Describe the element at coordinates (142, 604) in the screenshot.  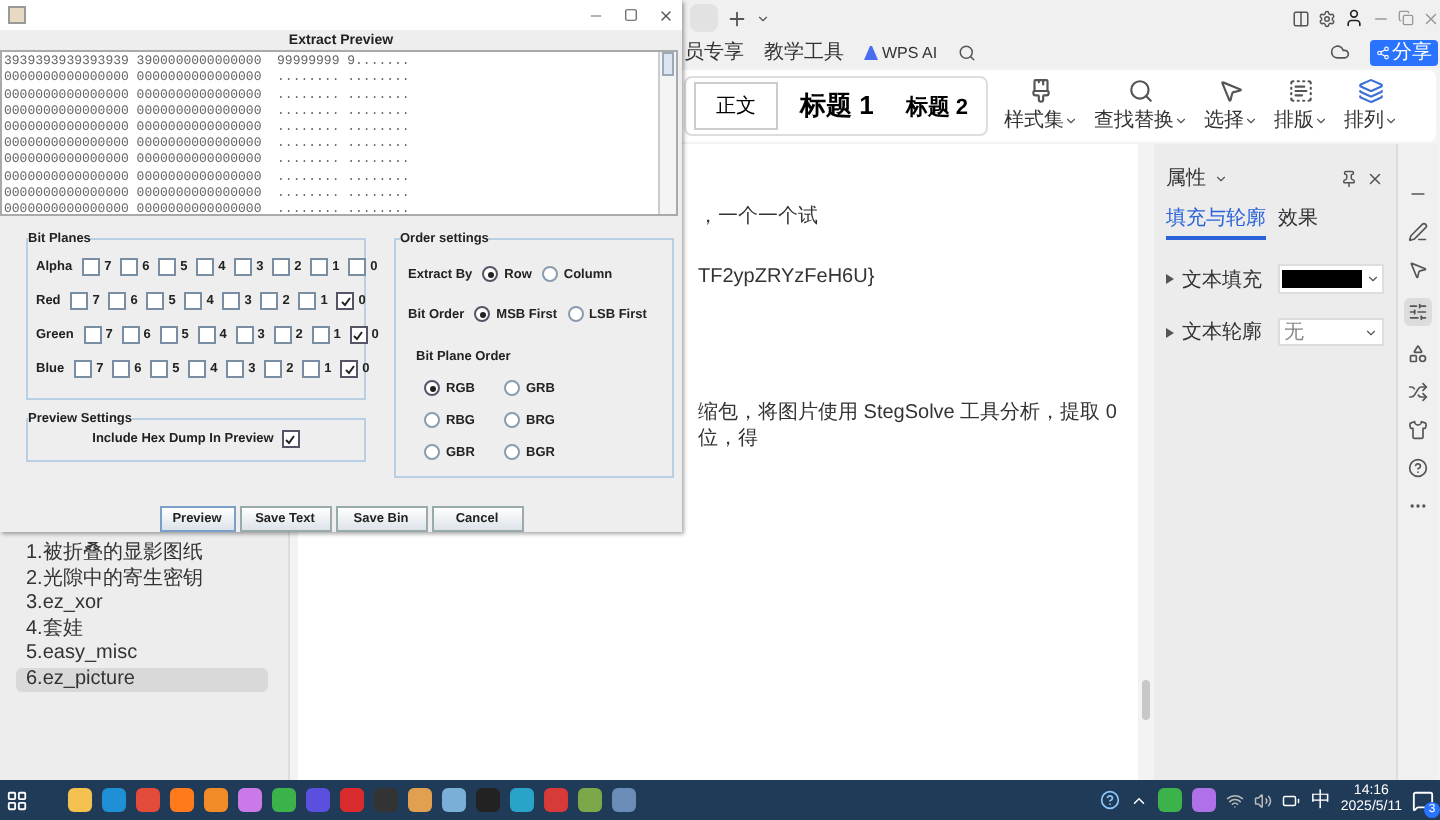
I see `outline-item: 3.ez_xor` at that location.